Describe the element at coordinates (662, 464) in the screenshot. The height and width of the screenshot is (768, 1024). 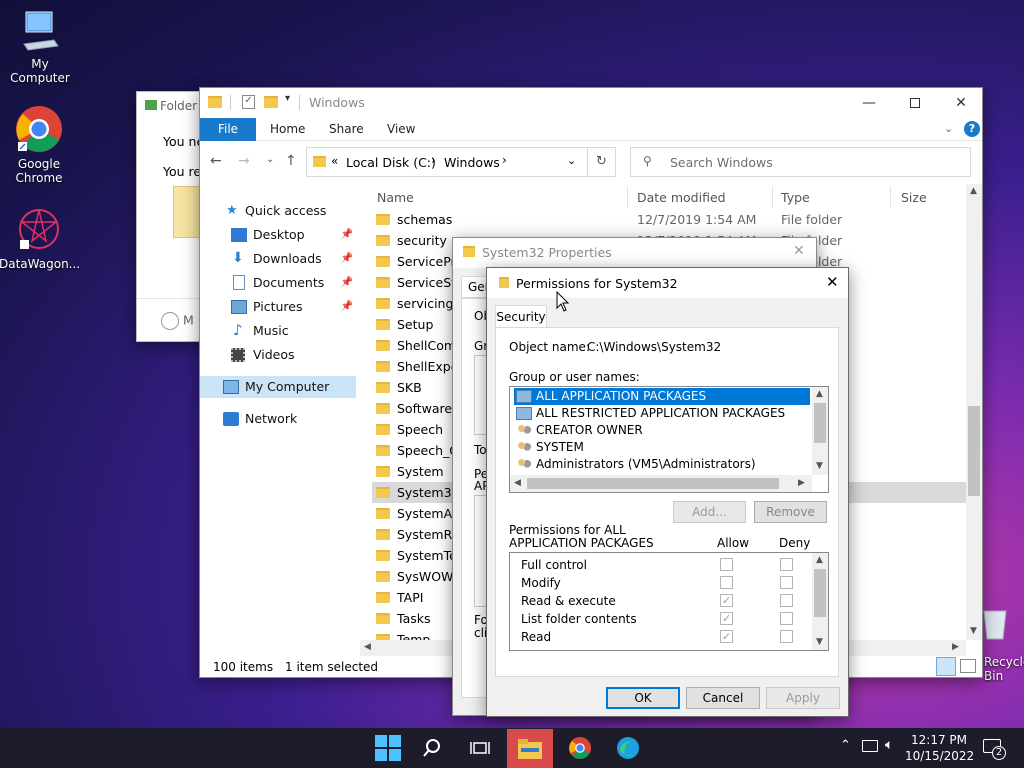
I see `list-item: Administrators (VM5\Administrators)` at that location.